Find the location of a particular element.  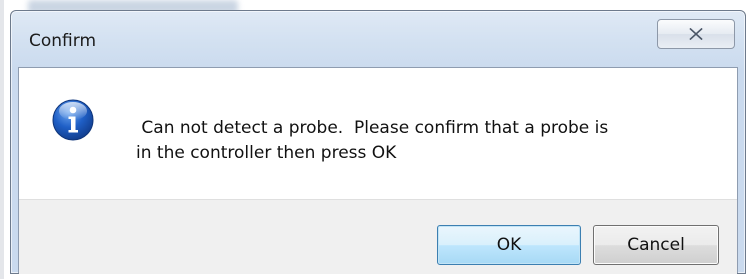

info-icon is located at coordinates (73, 120).